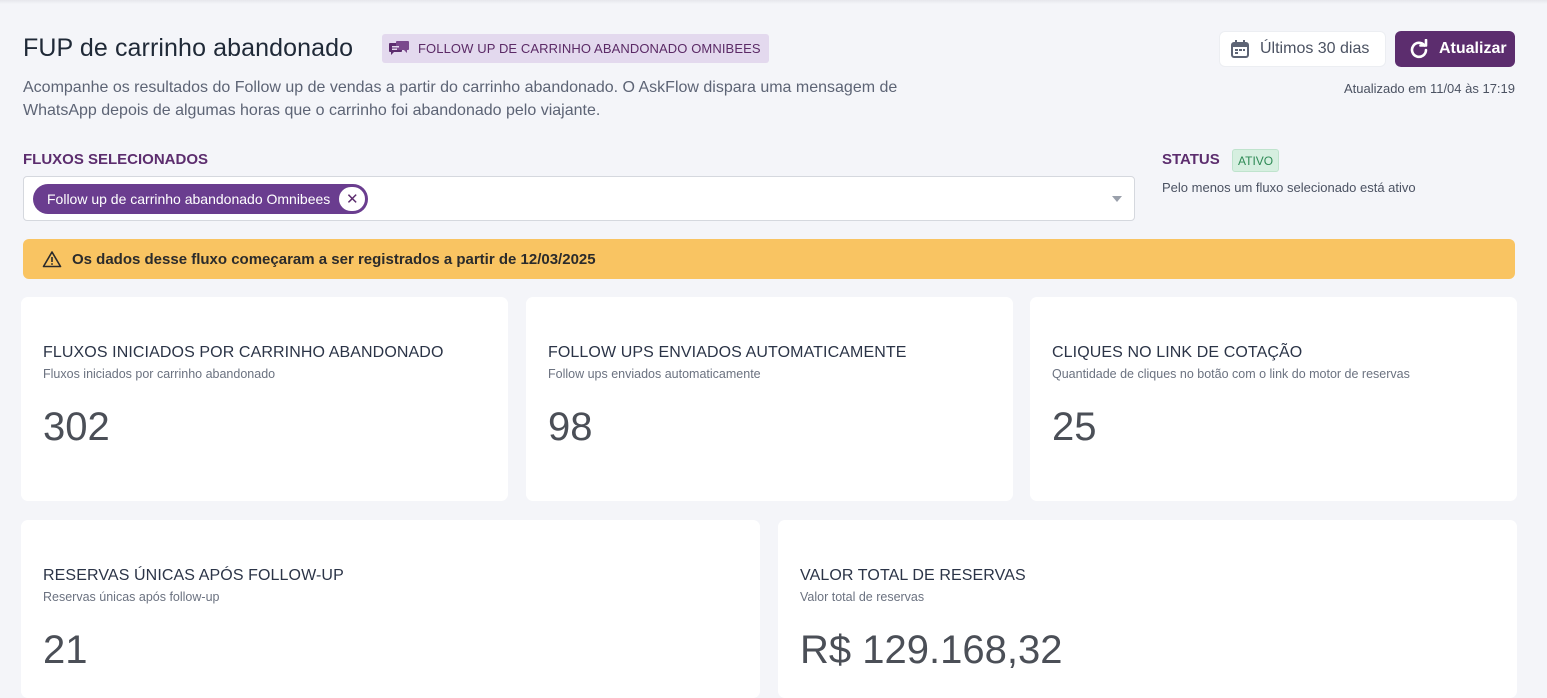  Describe the element at coordinates (913, 575) in the screenshot. I see `metric-title: VALOR TOTAL DE RESERVAS` at that location.